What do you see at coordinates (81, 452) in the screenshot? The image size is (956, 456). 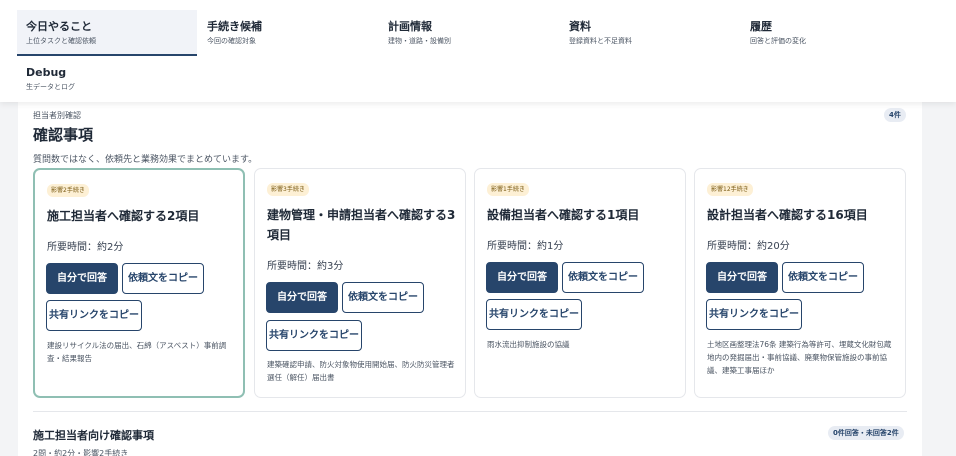 I see `construction-section-meta: 2問・約2分・影響2手続き` at bounding box center [81, 452].